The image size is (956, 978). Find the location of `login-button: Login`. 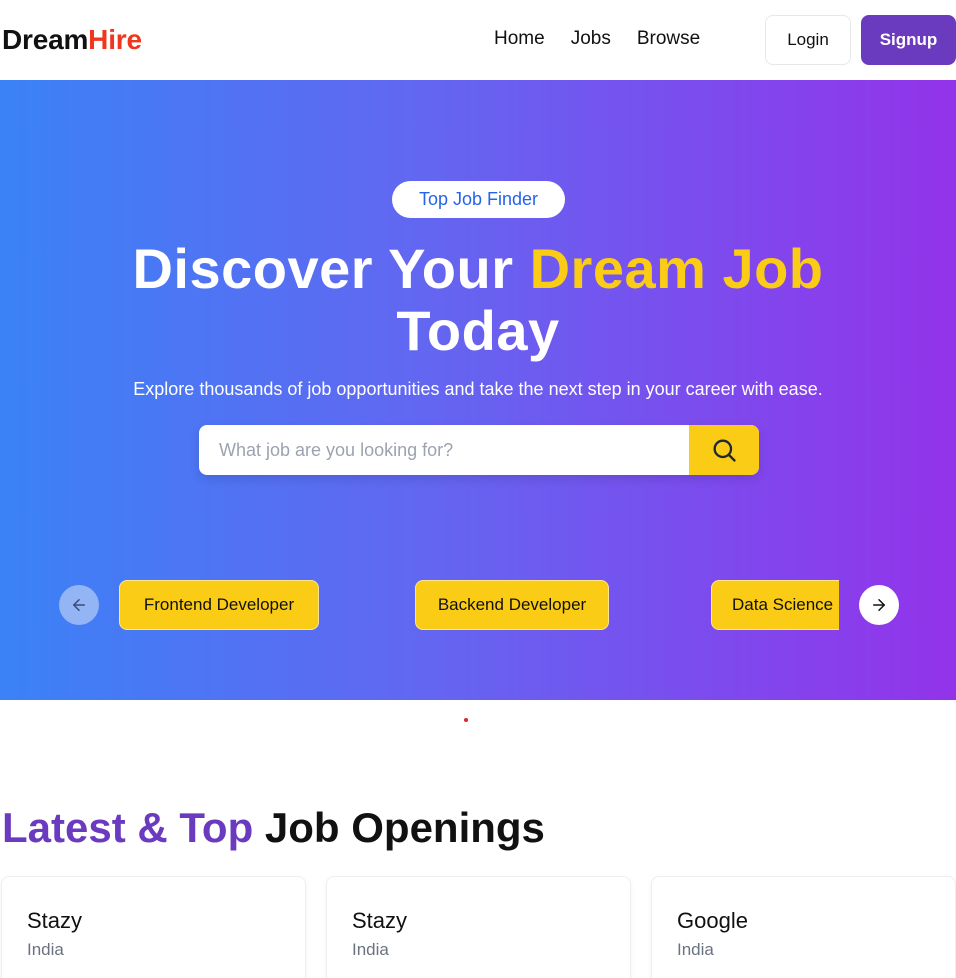

login-button: Login is located at coordinates (808, 40).